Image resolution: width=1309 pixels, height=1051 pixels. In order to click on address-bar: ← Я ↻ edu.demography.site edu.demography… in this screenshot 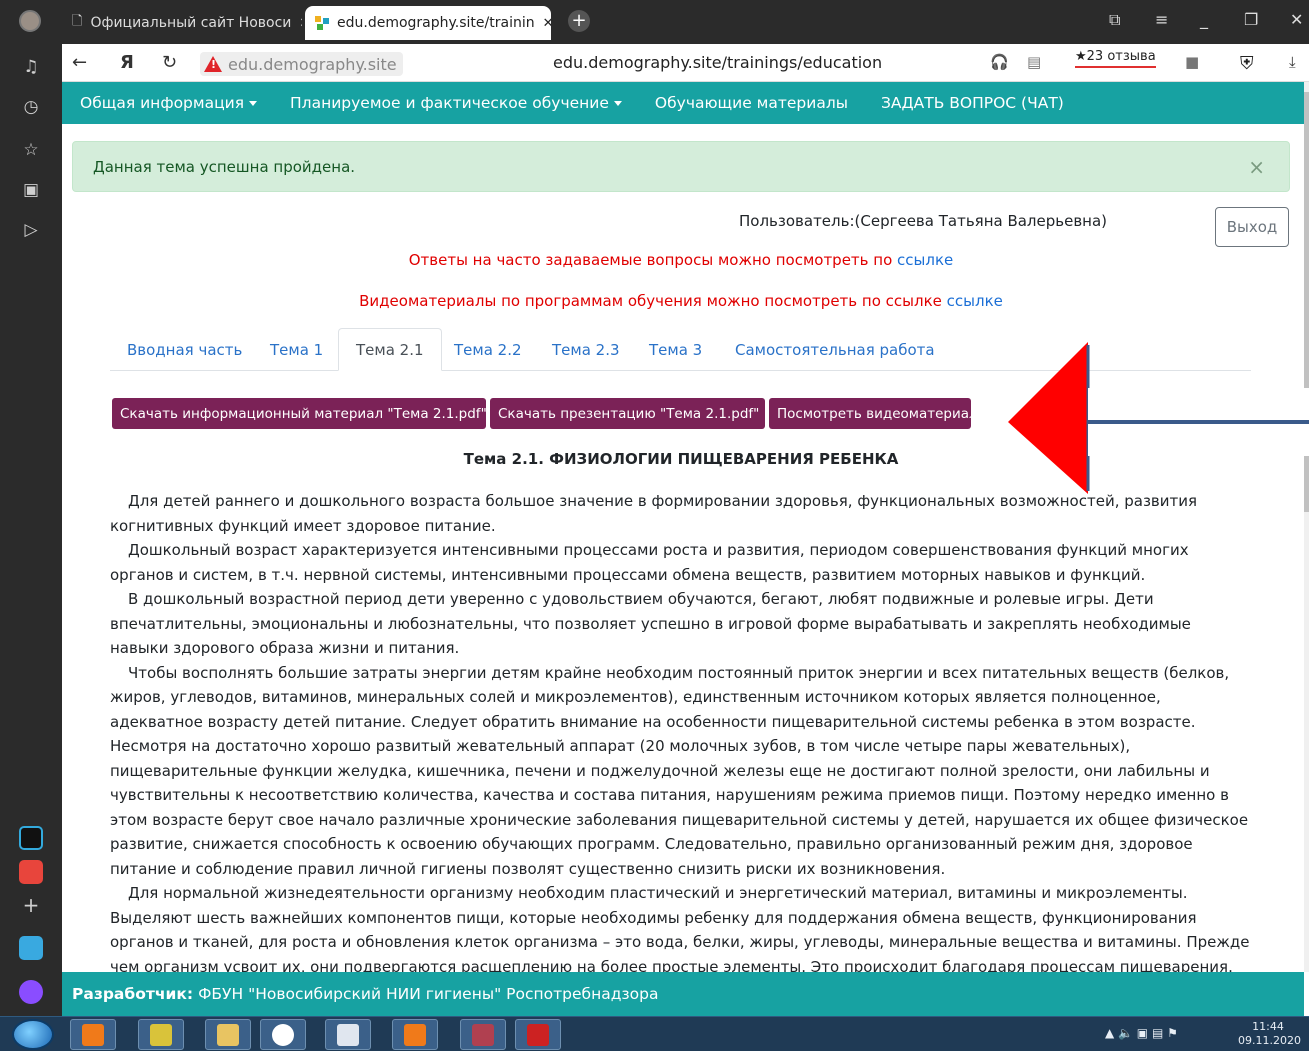, I will do `click(654, 63)`.